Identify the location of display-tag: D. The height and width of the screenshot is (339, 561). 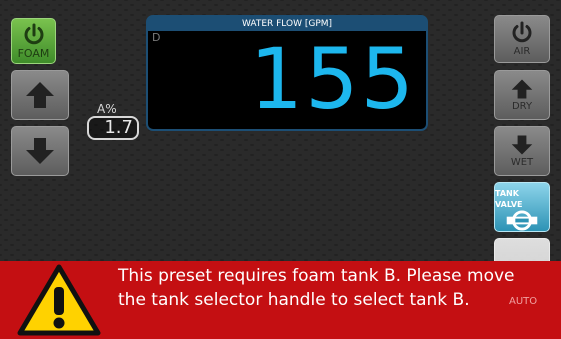
(156, 37).